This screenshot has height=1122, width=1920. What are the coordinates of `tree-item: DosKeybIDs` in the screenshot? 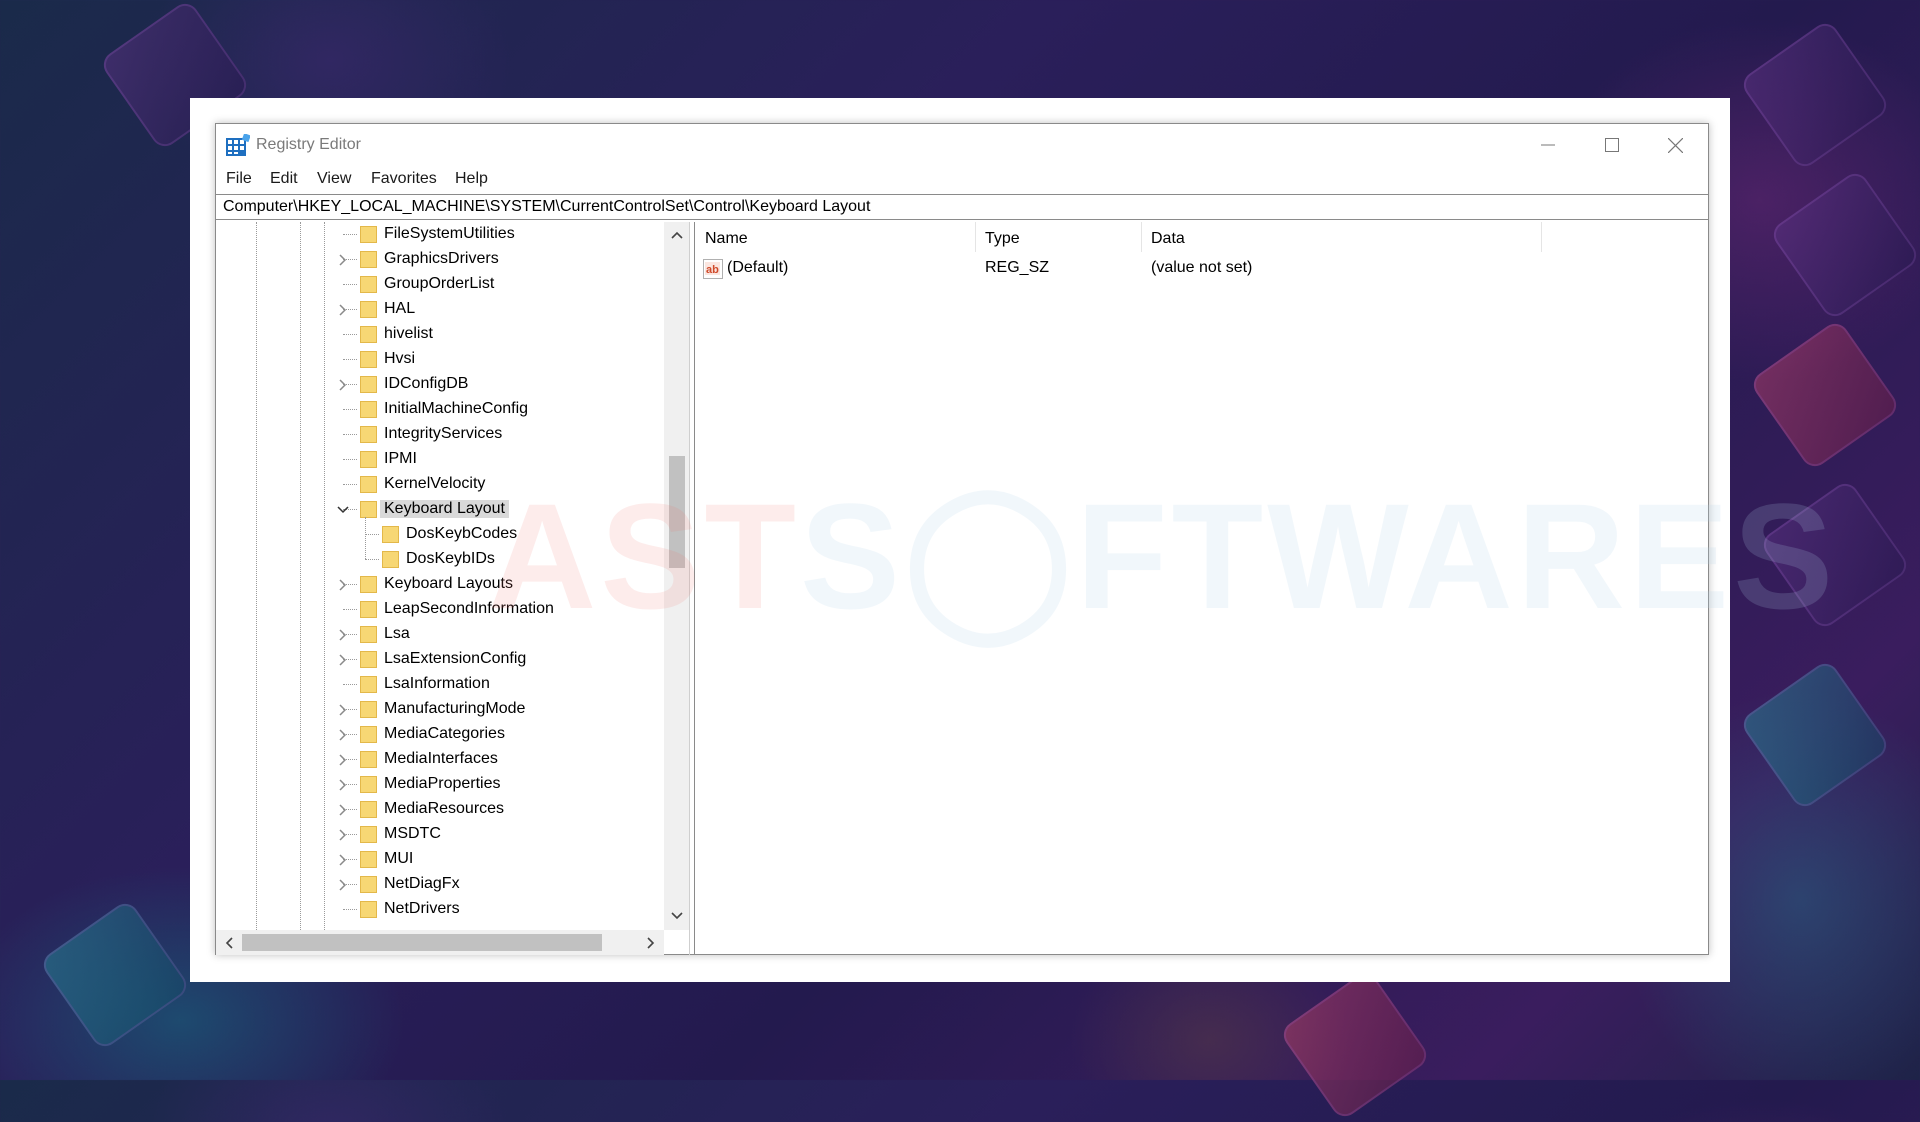 It's located at (436, 559).